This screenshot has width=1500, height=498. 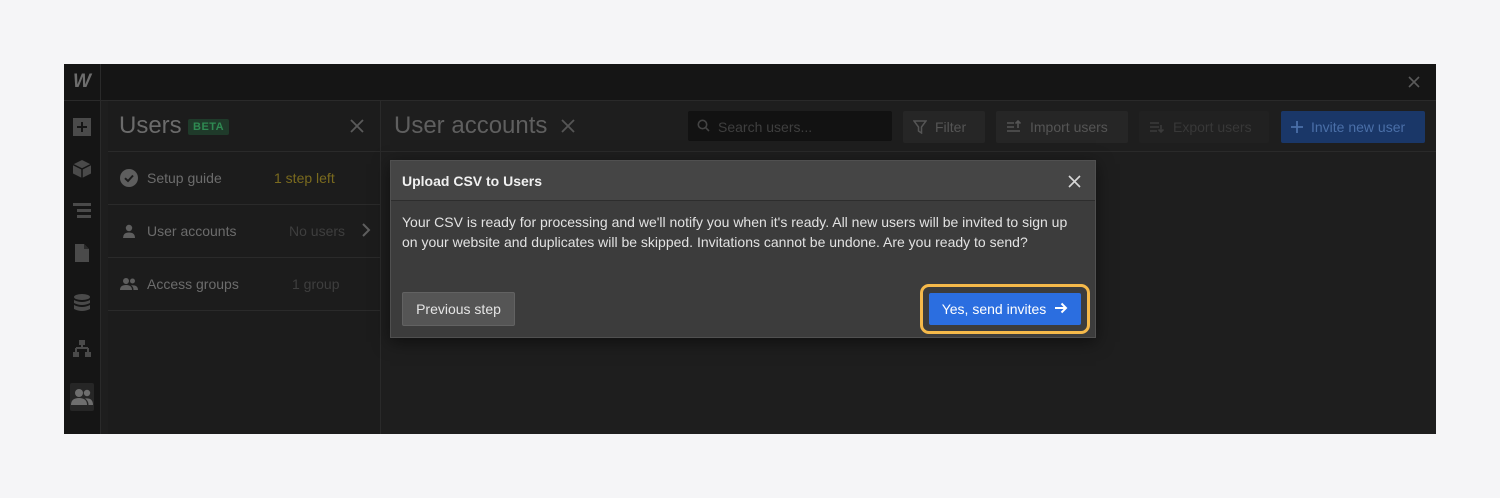 I want to click on filter-icon, so click(x=920, y=127).